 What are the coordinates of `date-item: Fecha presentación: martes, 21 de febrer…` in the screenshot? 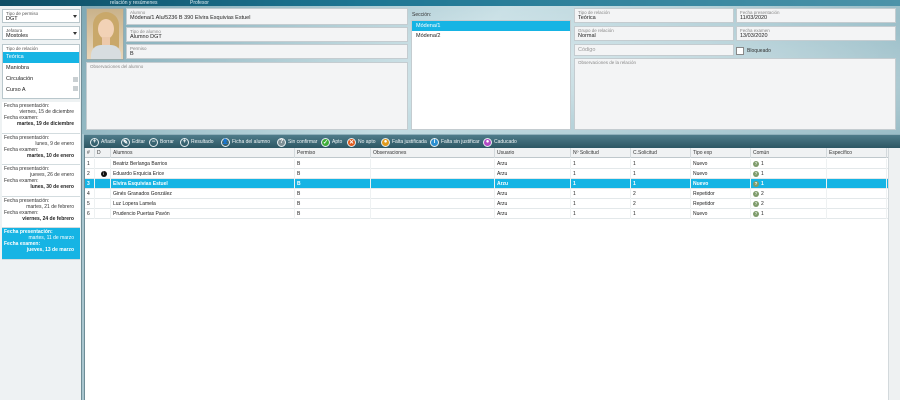 It's located at (41, 212).